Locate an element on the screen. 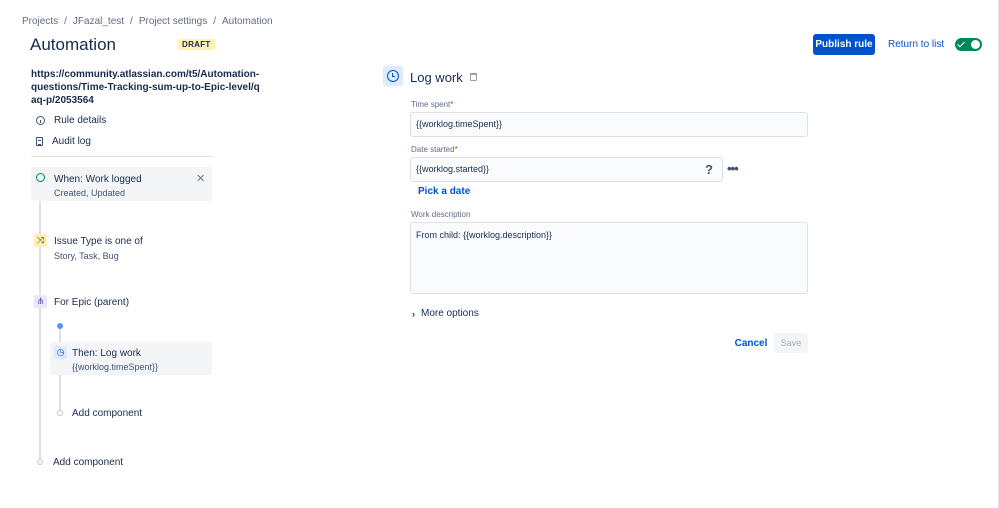 This screenshot has width=999, height=508. chevron-right-icon: › is located at coordinates (413, 313).